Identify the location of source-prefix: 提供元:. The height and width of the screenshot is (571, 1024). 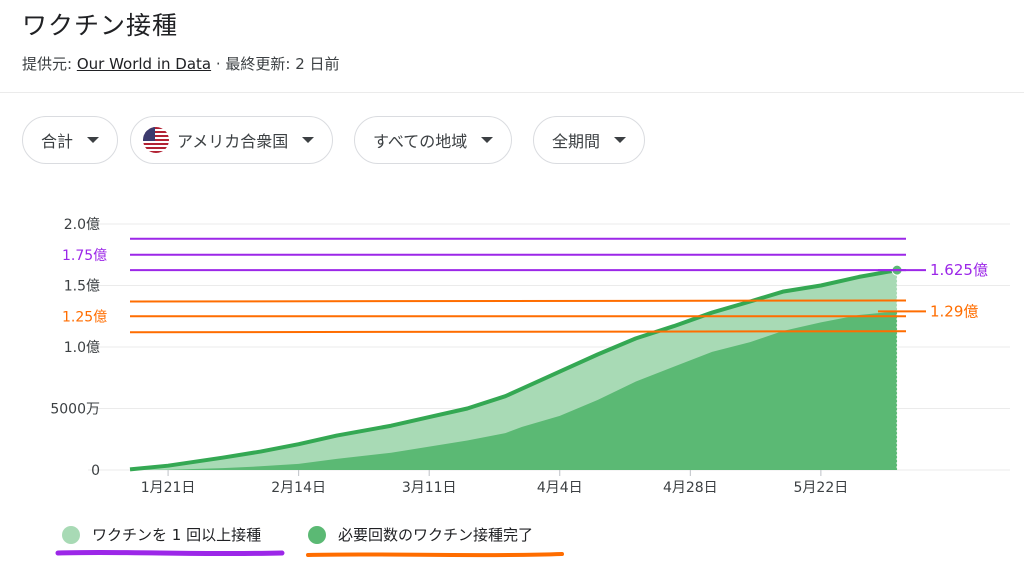
(49, 64).